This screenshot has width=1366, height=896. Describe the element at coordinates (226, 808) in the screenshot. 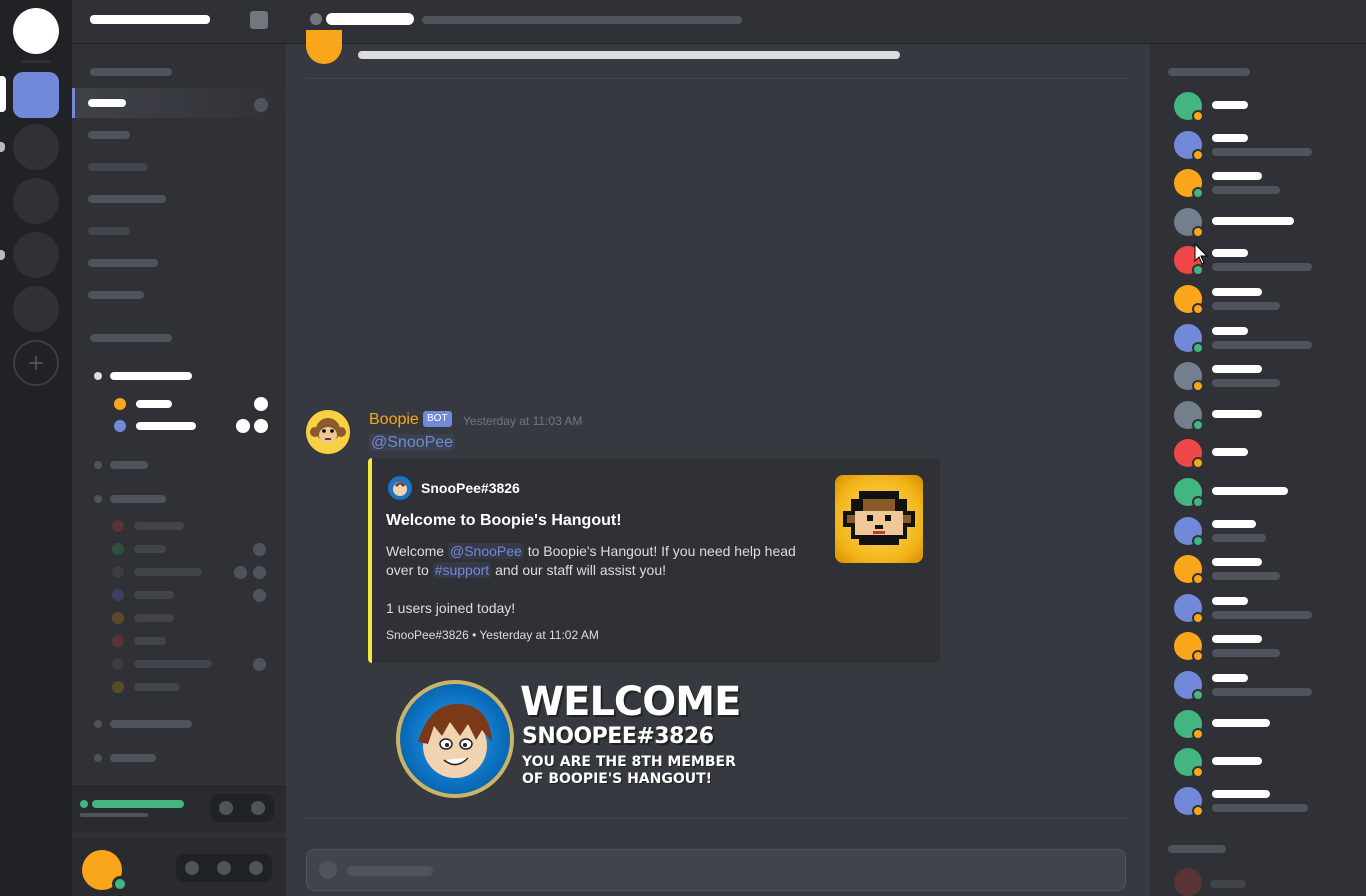

I see `screen-share-button` at that location.